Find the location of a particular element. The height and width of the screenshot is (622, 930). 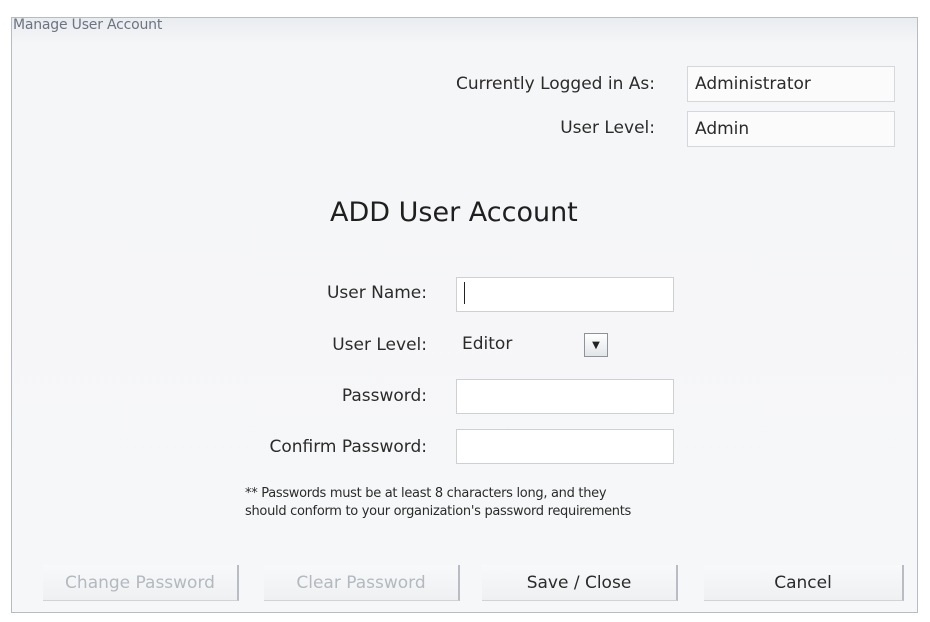

text-caret is located at coordinates (464, 293).